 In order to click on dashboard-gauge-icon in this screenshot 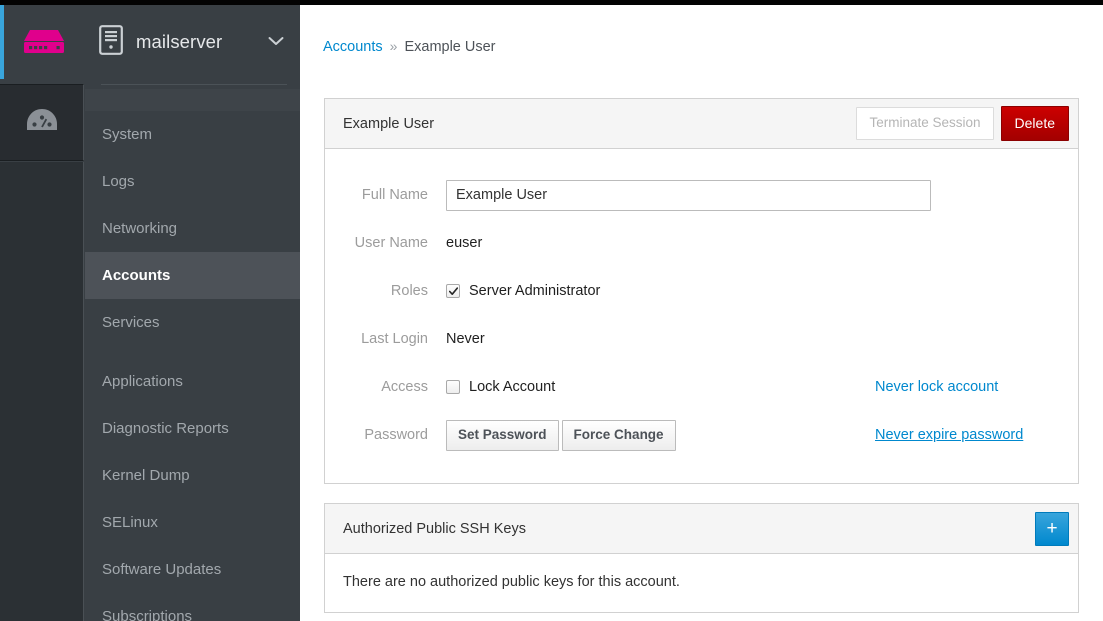, I will do `click(42, 122)`.